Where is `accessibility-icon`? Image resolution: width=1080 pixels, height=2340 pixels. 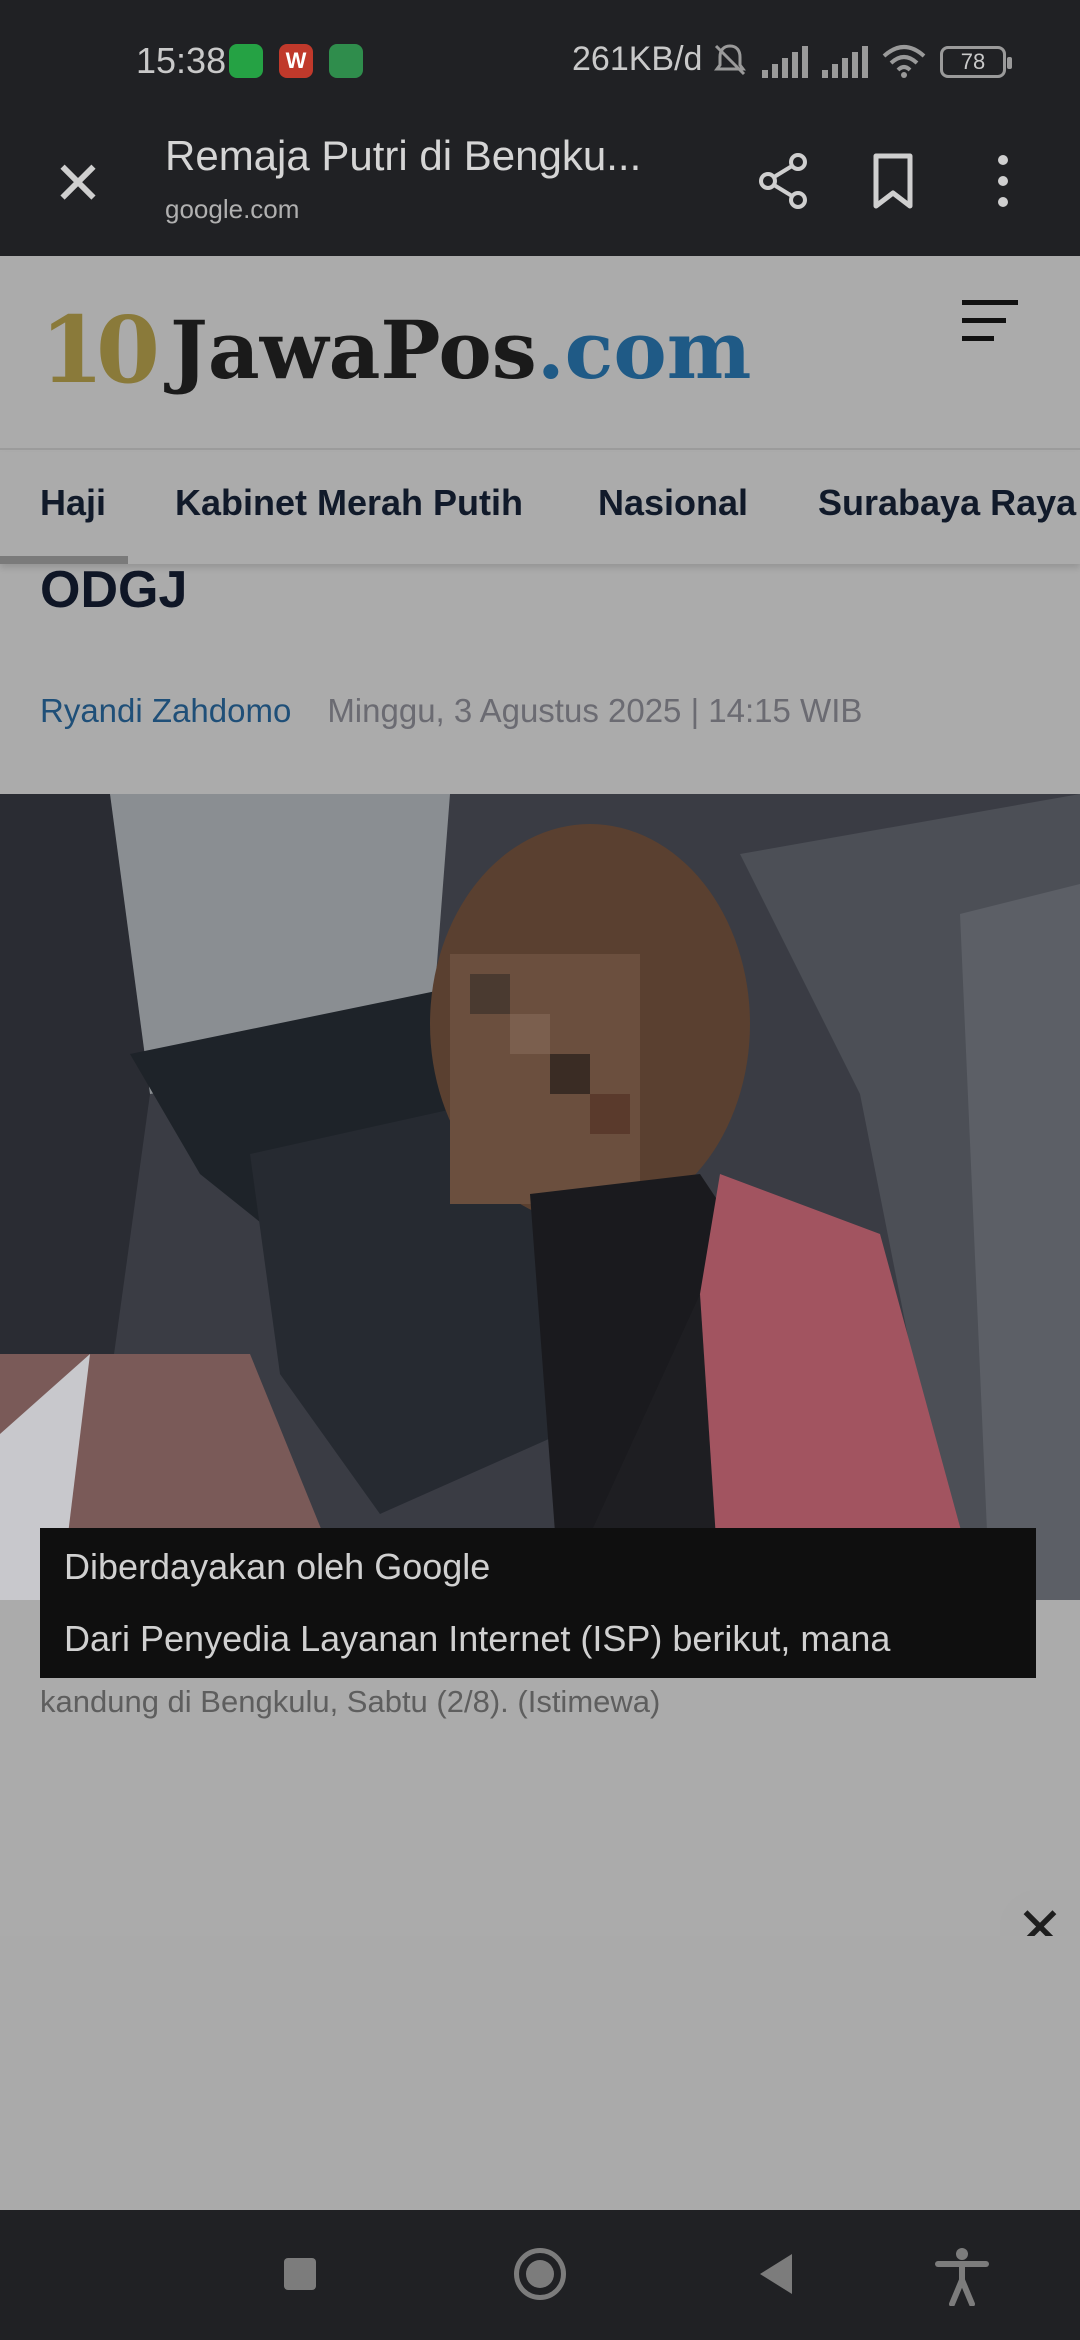 accessibility-icon is located at coordinates (962, 2276).